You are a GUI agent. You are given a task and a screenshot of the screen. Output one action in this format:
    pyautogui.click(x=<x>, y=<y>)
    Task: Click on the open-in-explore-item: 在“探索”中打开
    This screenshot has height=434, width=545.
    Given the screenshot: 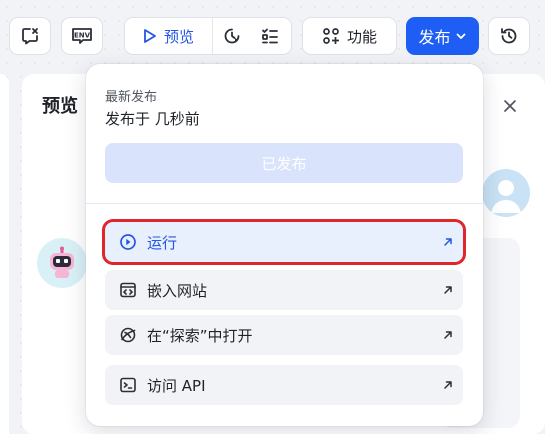 What is the action you would take?
    pyautogui.click(x=284, y=335)
    